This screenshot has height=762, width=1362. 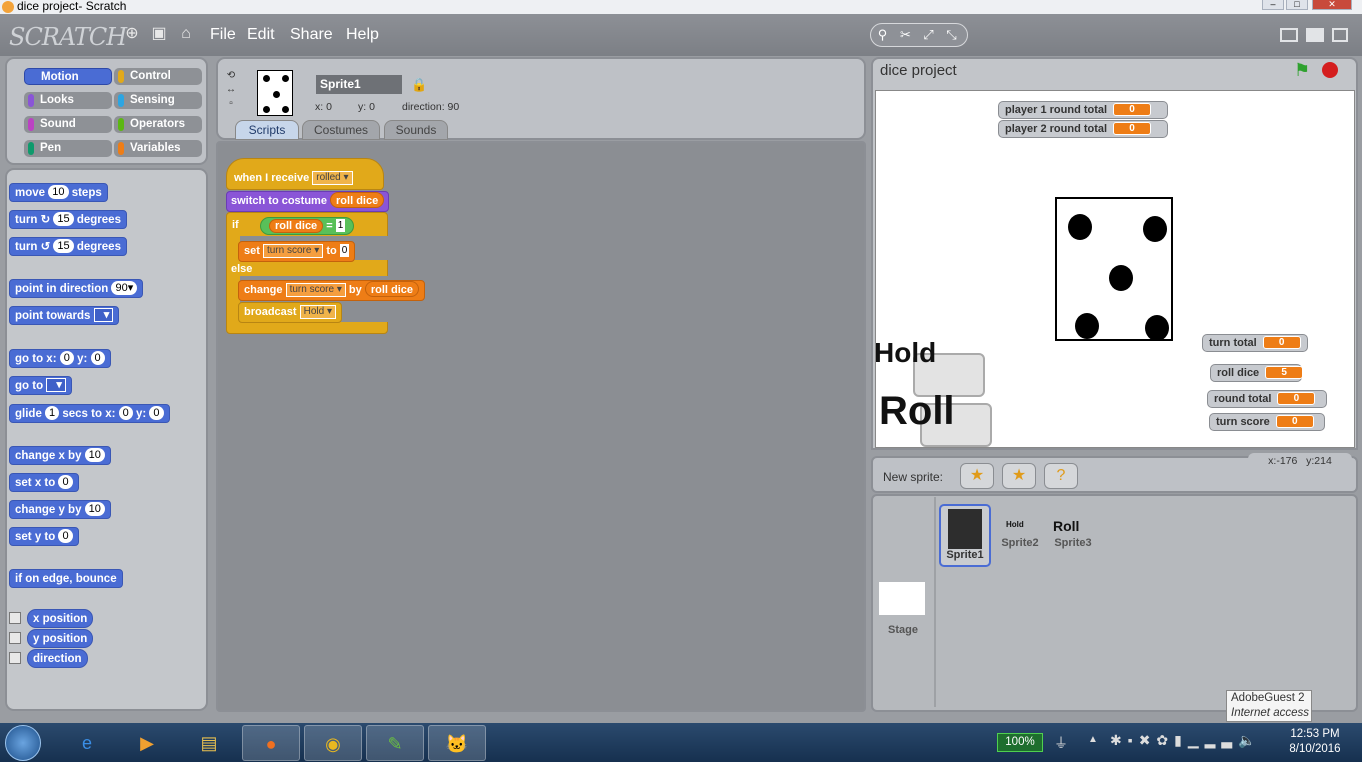 I want to click on small-stage-icon, so click(x=1289, y=35).